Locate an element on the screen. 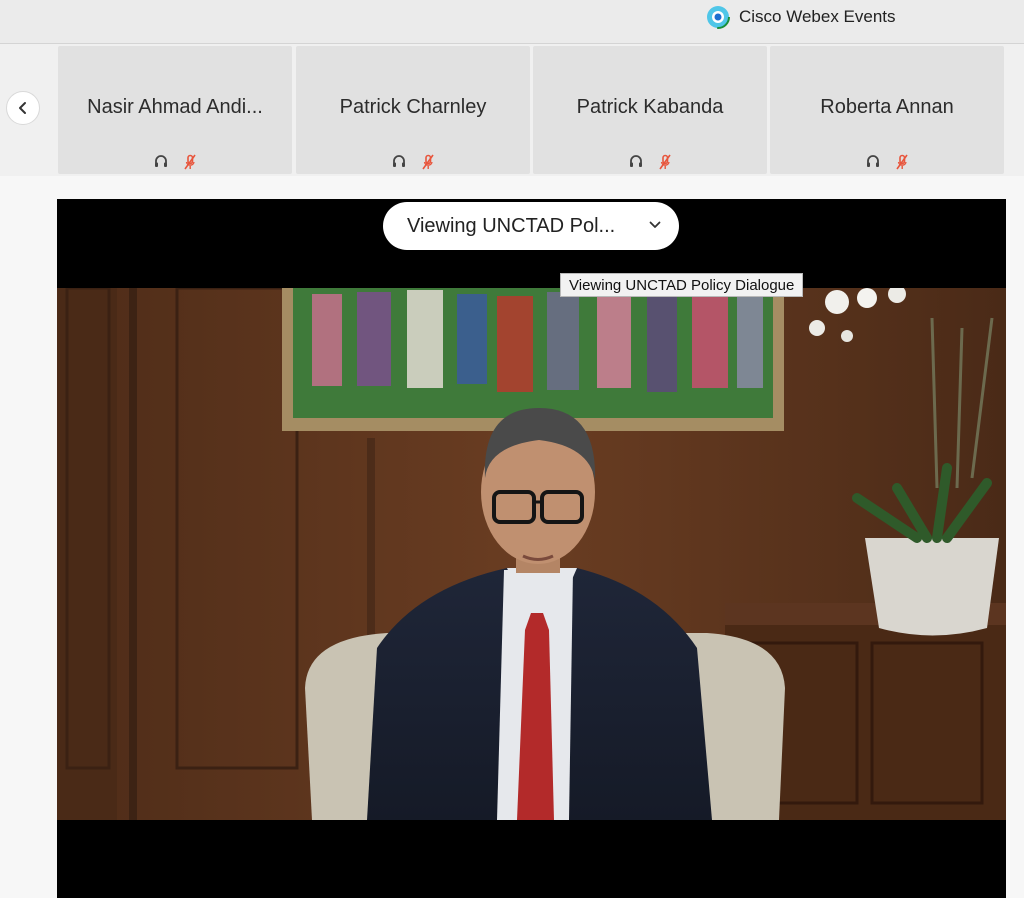 This screenshot has height=898, width=1024. previous-participants-button is located at coordinates (23, 108).